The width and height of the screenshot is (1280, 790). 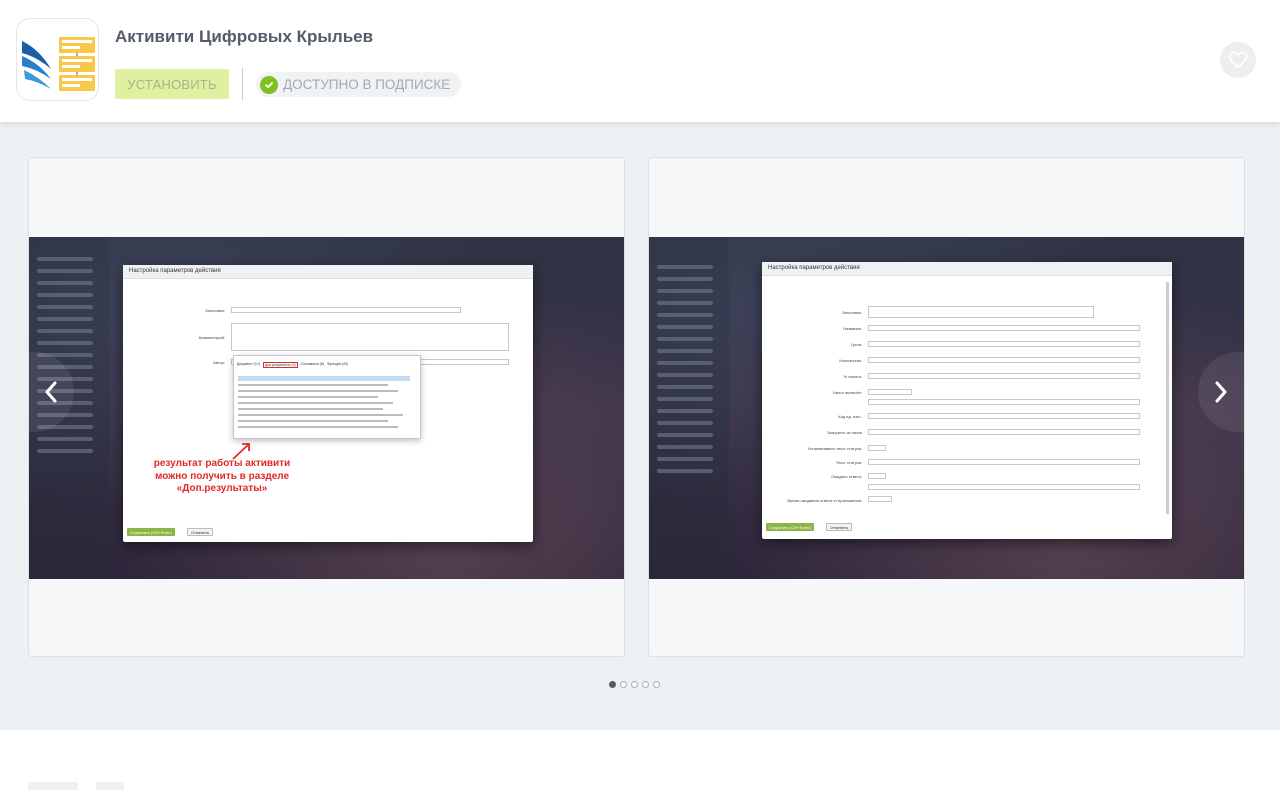 What do you see at coordinates (367, 84) in the screenshot?
I see `subscription-label: ДОСТУПНО В ПОДПИСКЕ` at bounding box center [367, 84].